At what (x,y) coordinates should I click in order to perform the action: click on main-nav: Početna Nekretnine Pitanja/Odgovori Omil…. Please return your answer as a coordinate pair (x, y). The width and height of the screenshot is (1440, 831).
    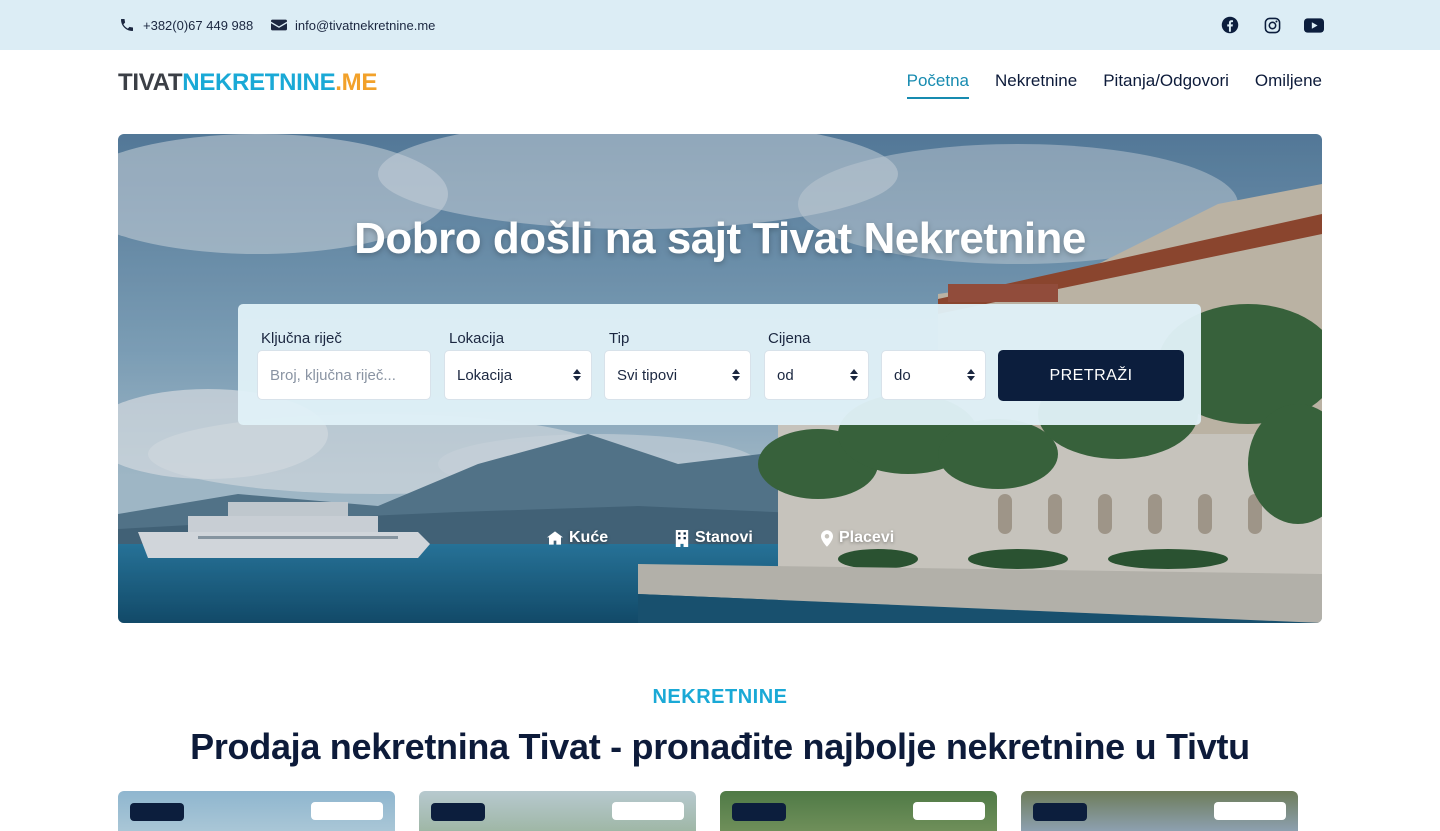
    Looking at the image, I should click on (1114, 81).